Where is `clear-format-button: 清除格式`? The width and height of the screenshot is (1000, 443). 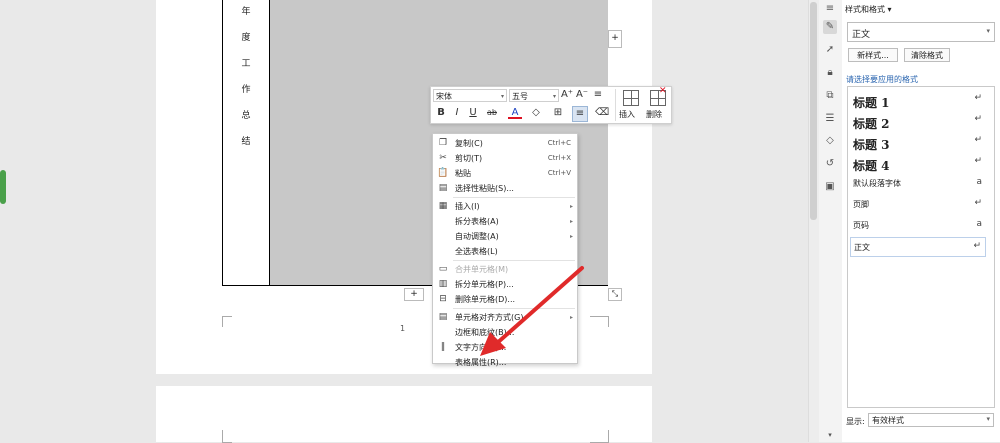
clear-format-button: 清除格式 is located at coordinates (927, 55).